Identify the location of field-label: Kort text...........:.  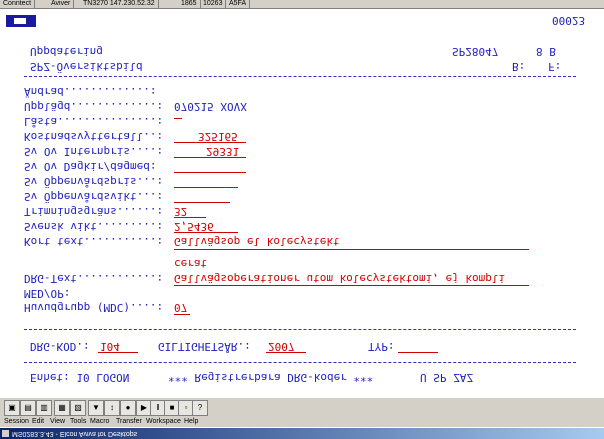
(94, 241).